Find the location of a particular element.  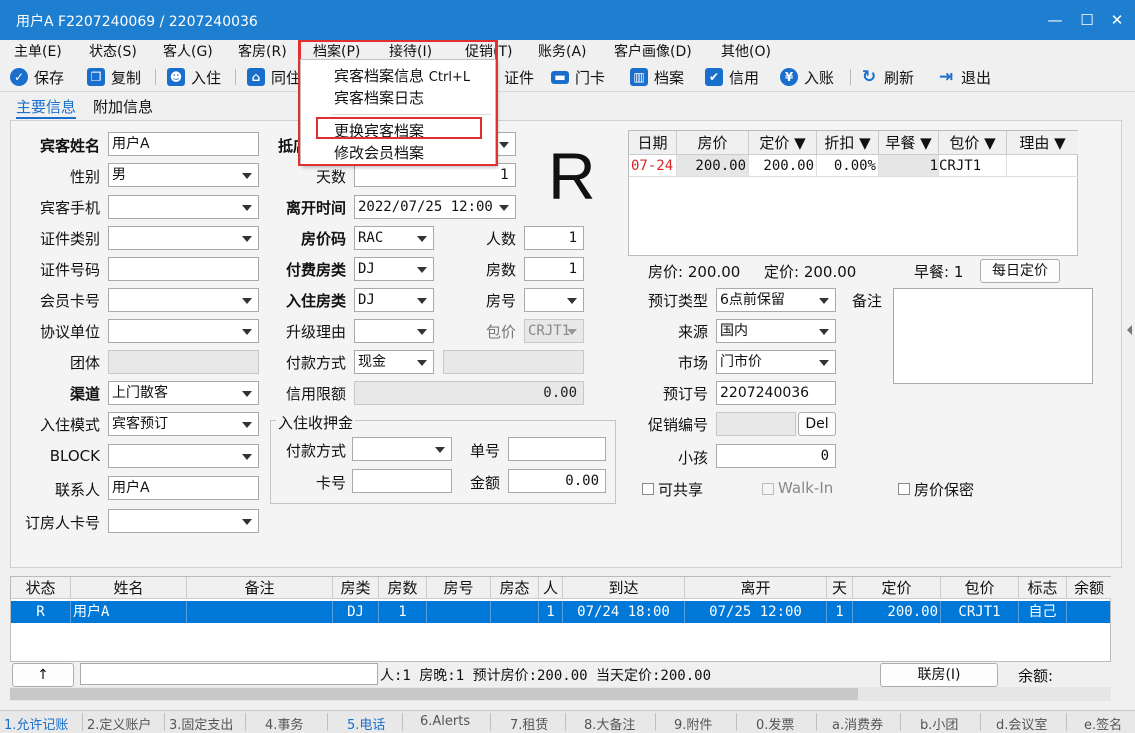

tab-lease: 7.租赁 is located at coordinates (529, 723).